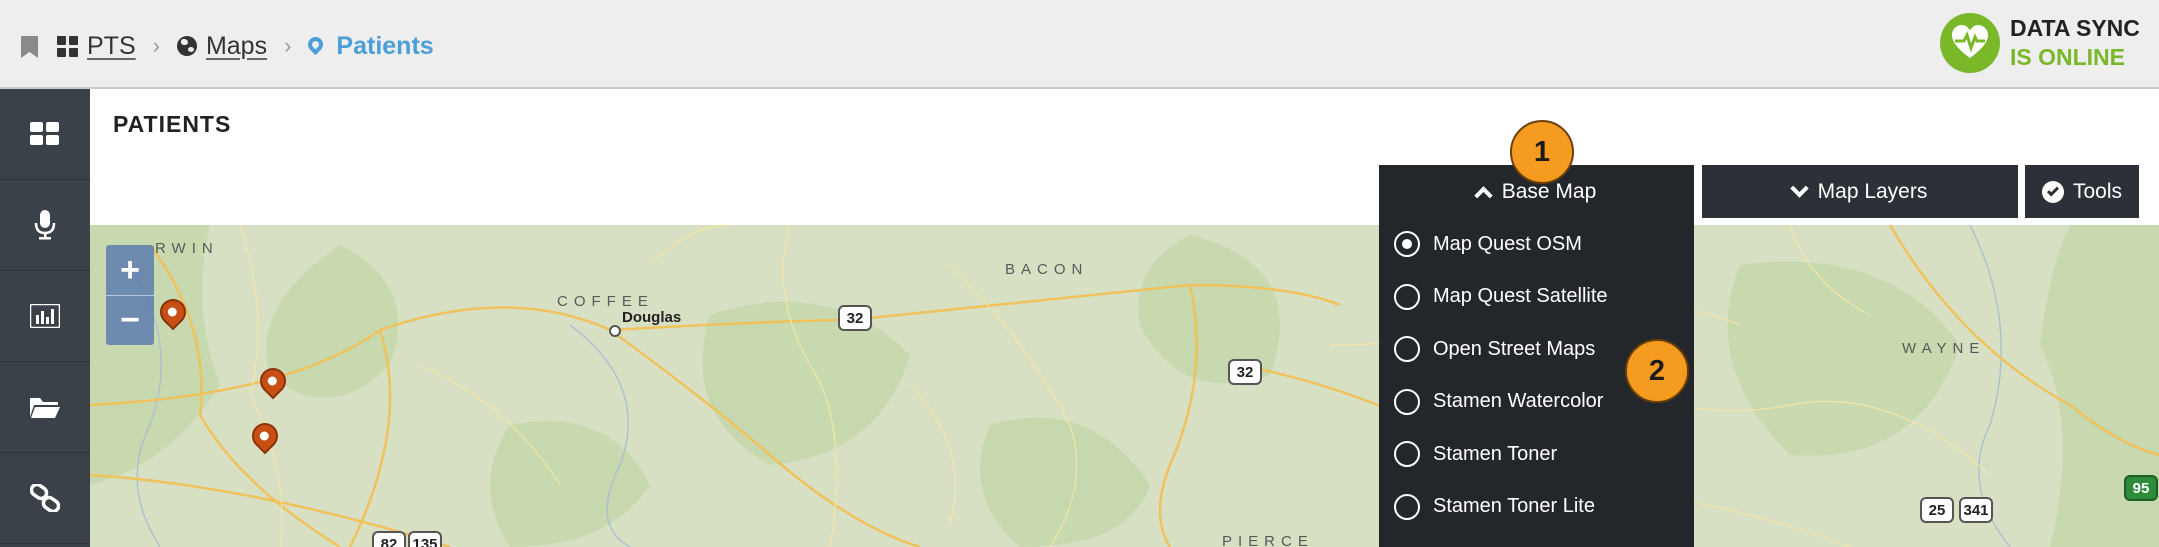 The image size is (2159, 547). I want to click on page-title: PATIENTS, so click(172, 124).